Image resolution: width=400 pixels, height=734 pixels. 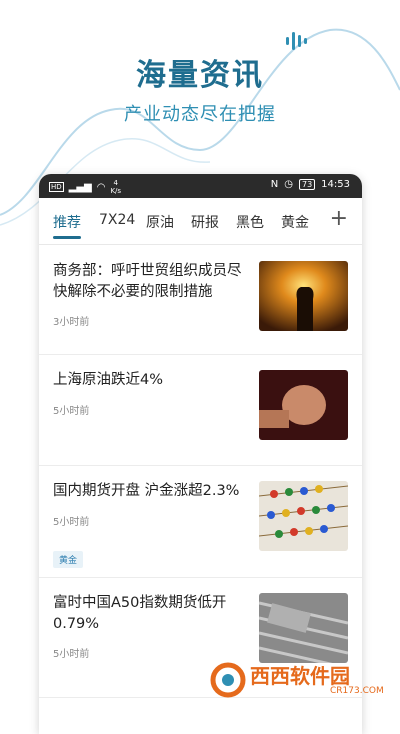 What do you see at coordinates (117, 220) in the screenshot?
I see `tab-7x24: 7X24` at bounding box center [117, 220].